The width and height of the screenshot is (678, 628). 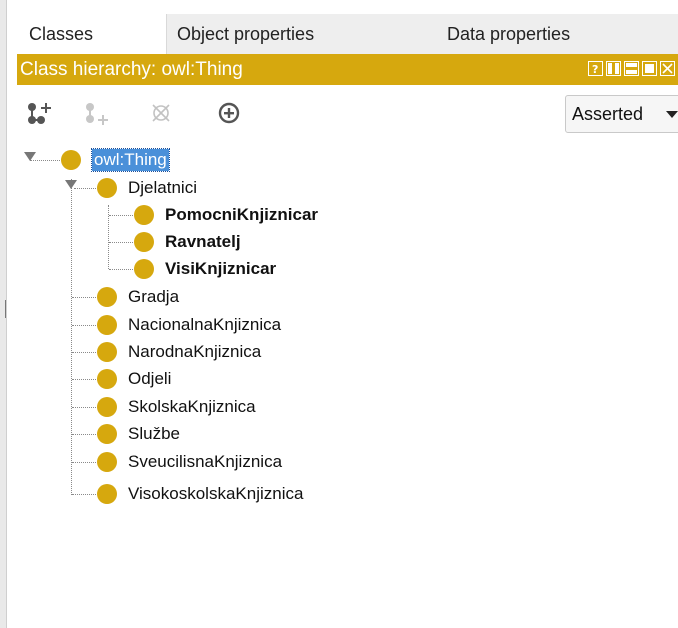 I want to click on find-usage-icon, so click(x=229, y=113).